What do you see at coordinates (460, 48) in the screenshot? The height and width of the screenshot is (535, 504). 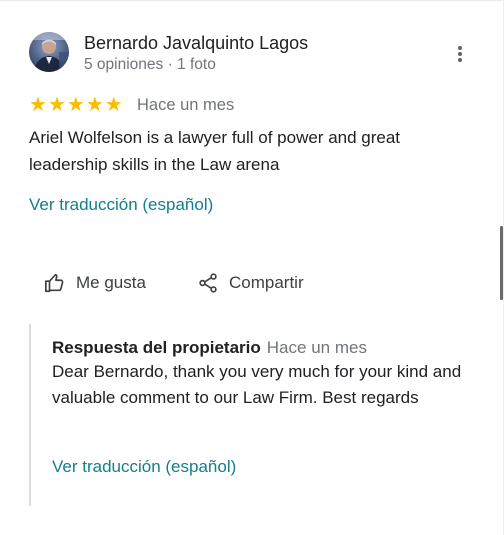 I see `more-vert-icon` at bounding box center [460, 48].